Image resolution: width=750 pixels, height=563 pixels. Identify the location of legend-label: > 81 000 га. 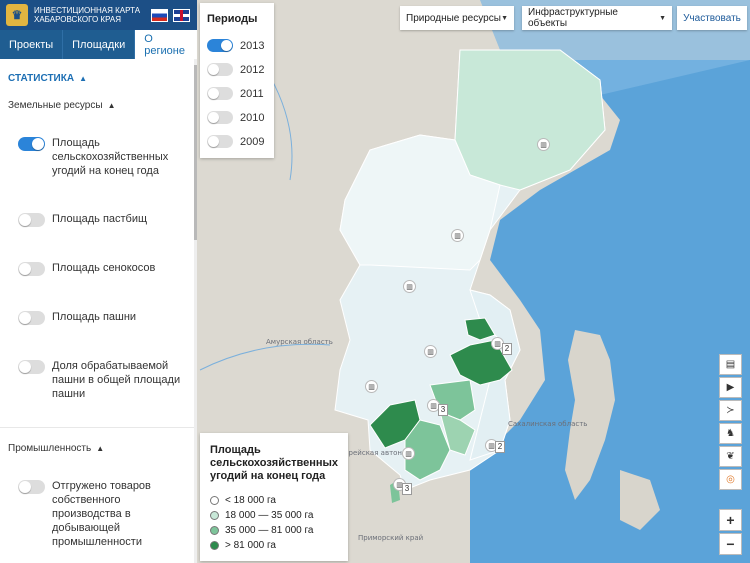
(250, 545).